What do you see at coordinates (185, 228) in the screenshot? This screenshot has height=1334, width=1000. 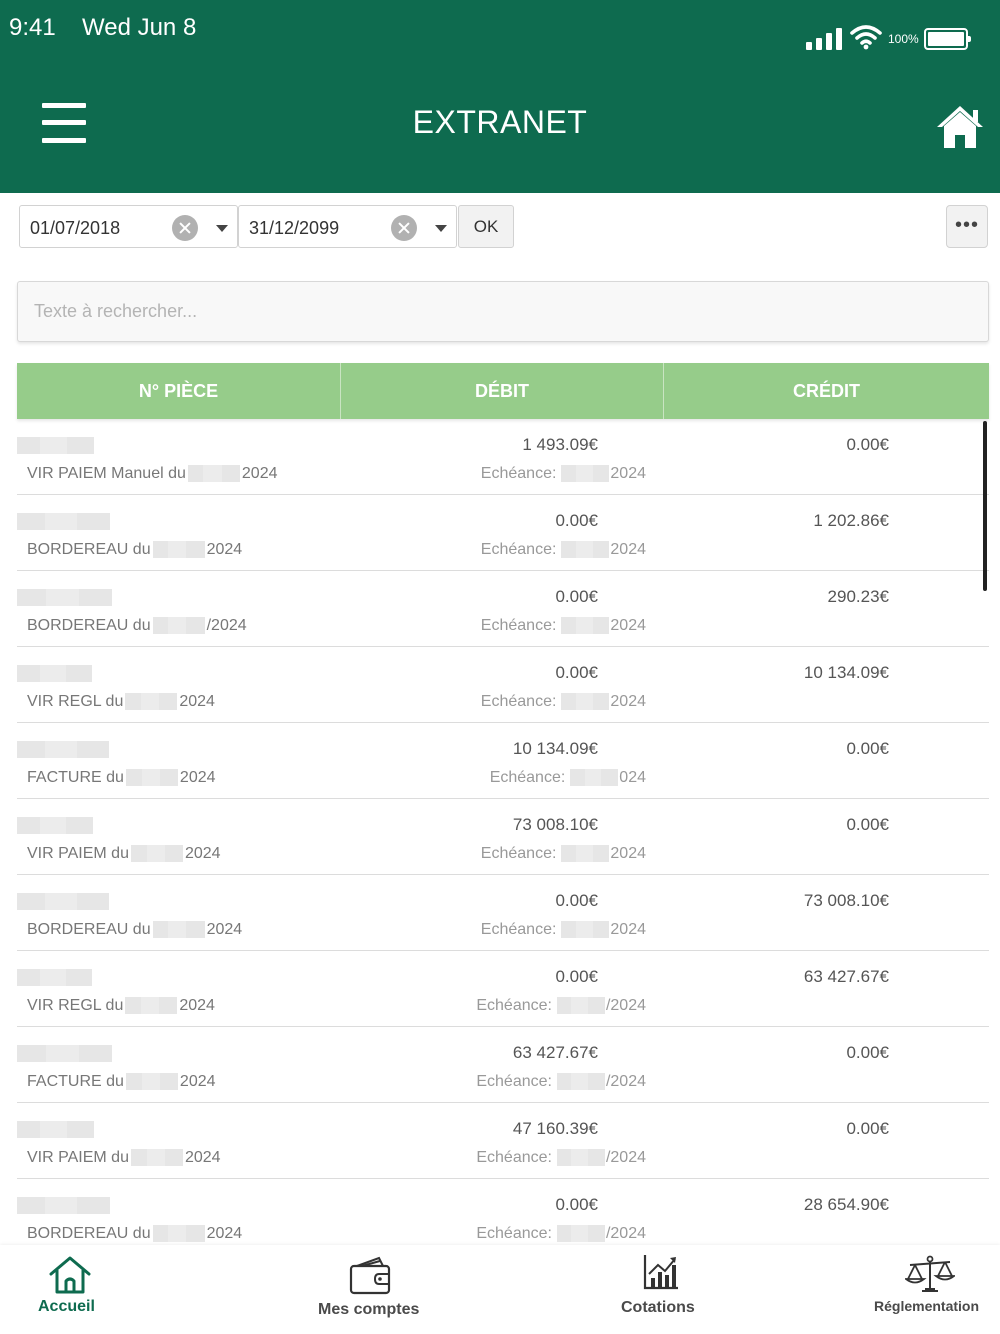 I see `clear-date-from-icon` at bounding box center [185, 228].